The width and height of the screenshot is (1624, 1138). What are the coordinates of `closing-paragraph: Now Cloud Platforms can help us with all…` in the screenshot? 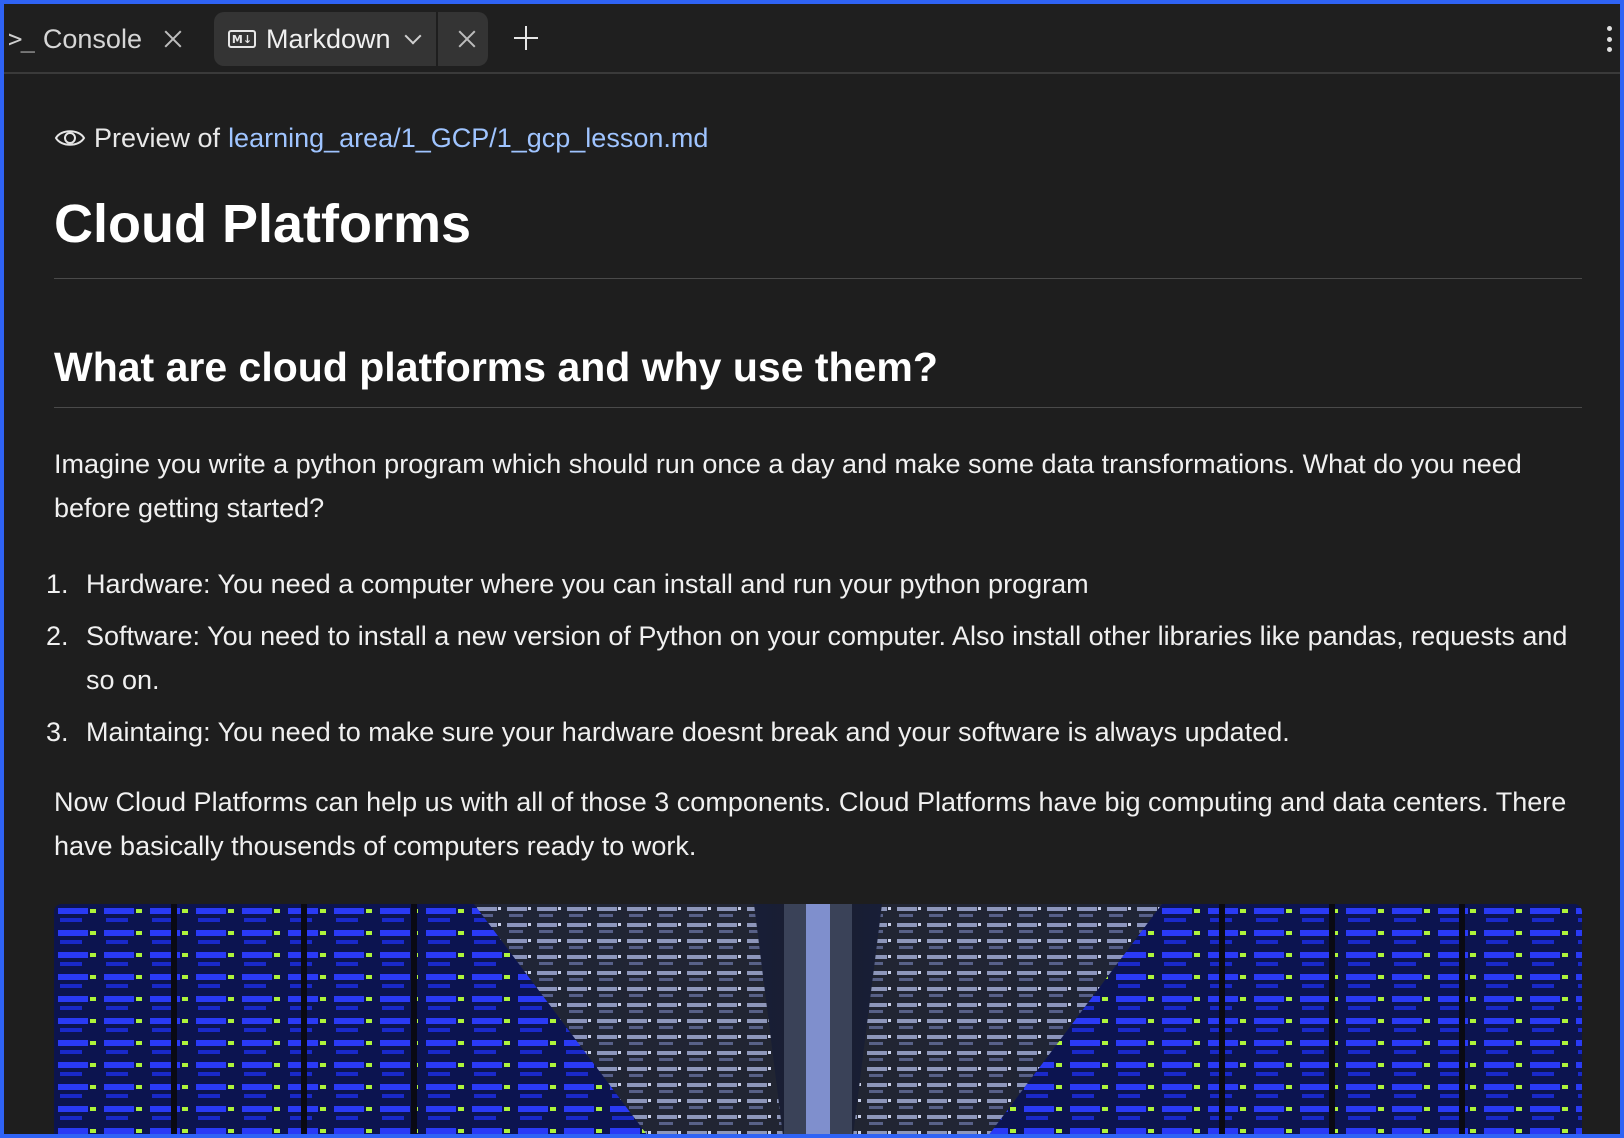 It's located at (810, 824).